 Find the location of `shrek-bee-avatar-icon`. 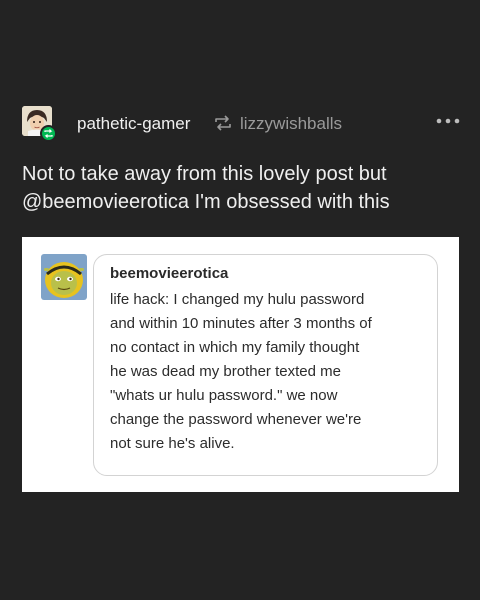

shrek-bee-avatar-icon is located at coordinates (64, 277).